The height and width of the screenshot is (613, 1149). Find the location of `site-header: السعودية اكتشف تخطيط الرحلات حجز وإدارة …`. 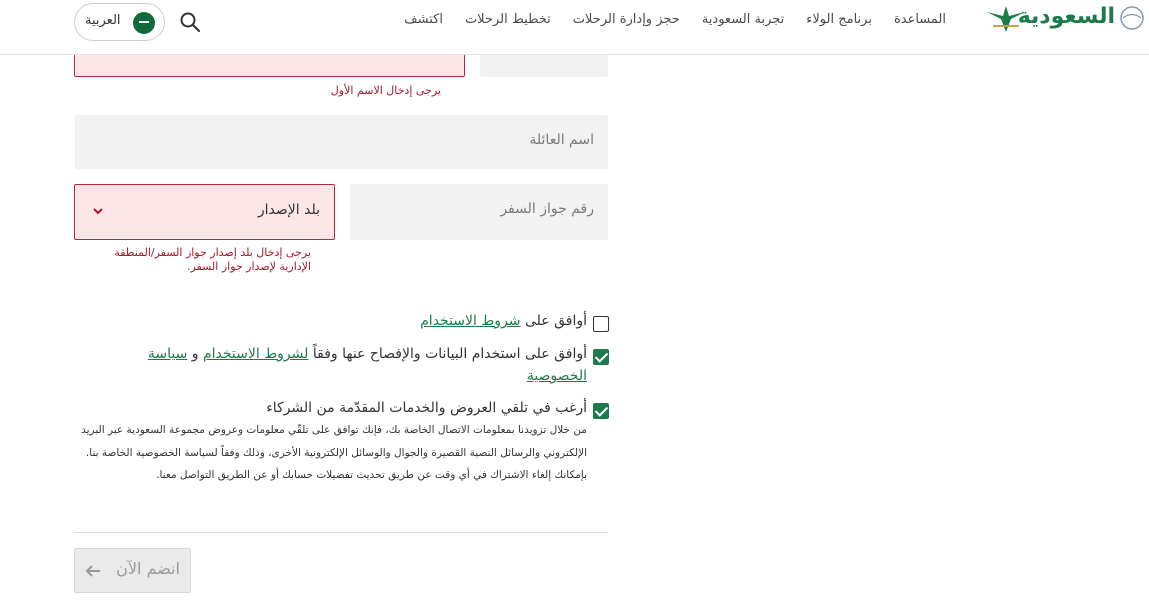

site-header: السعودية اكتشف تخطيط الرحلات حجز وإدارة … is located at coordinates (574, 27).